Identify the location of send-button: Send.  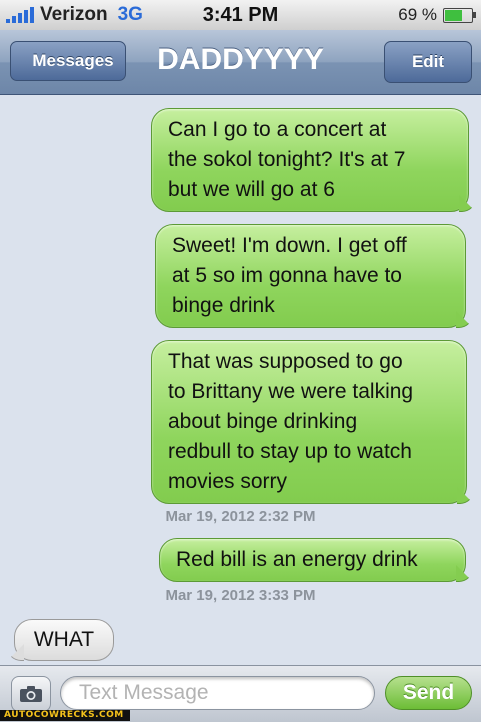
(428, 693).